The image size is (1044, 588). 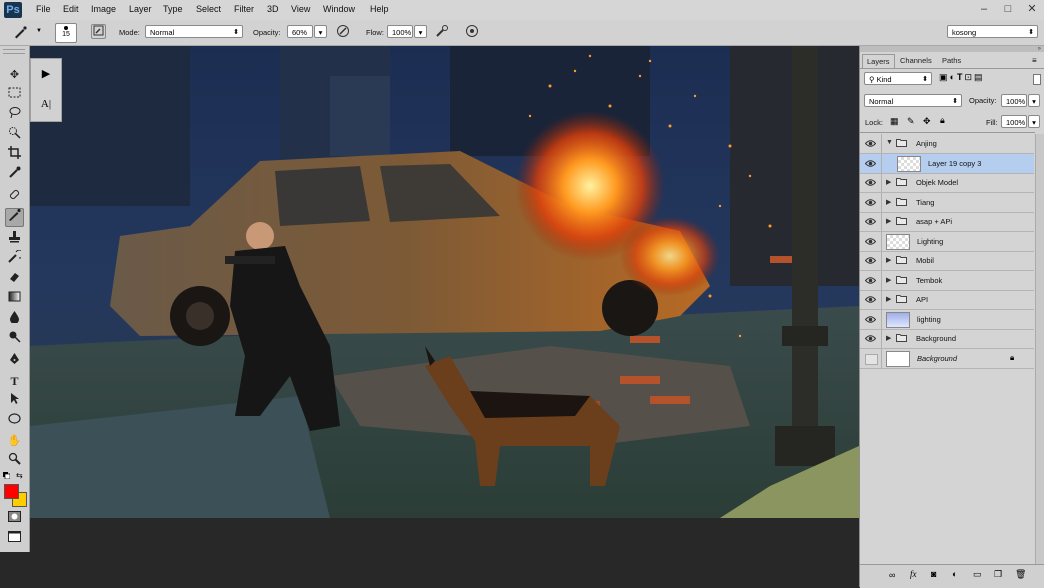 What do you see at coordinates (916, 61) in the screenshot?
I see `tab-channels: Channels` at bounding box center [916, 61].